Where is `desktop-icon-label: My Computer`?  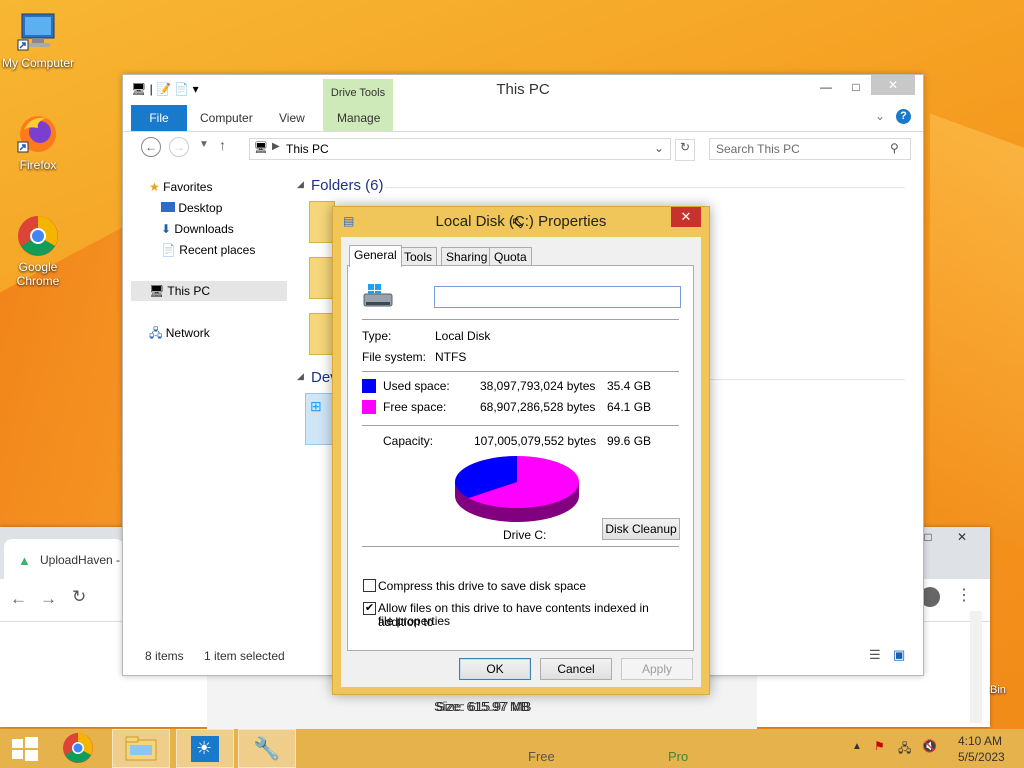
desktop-icon-label: My Computer is located at coordinates (38, 63).